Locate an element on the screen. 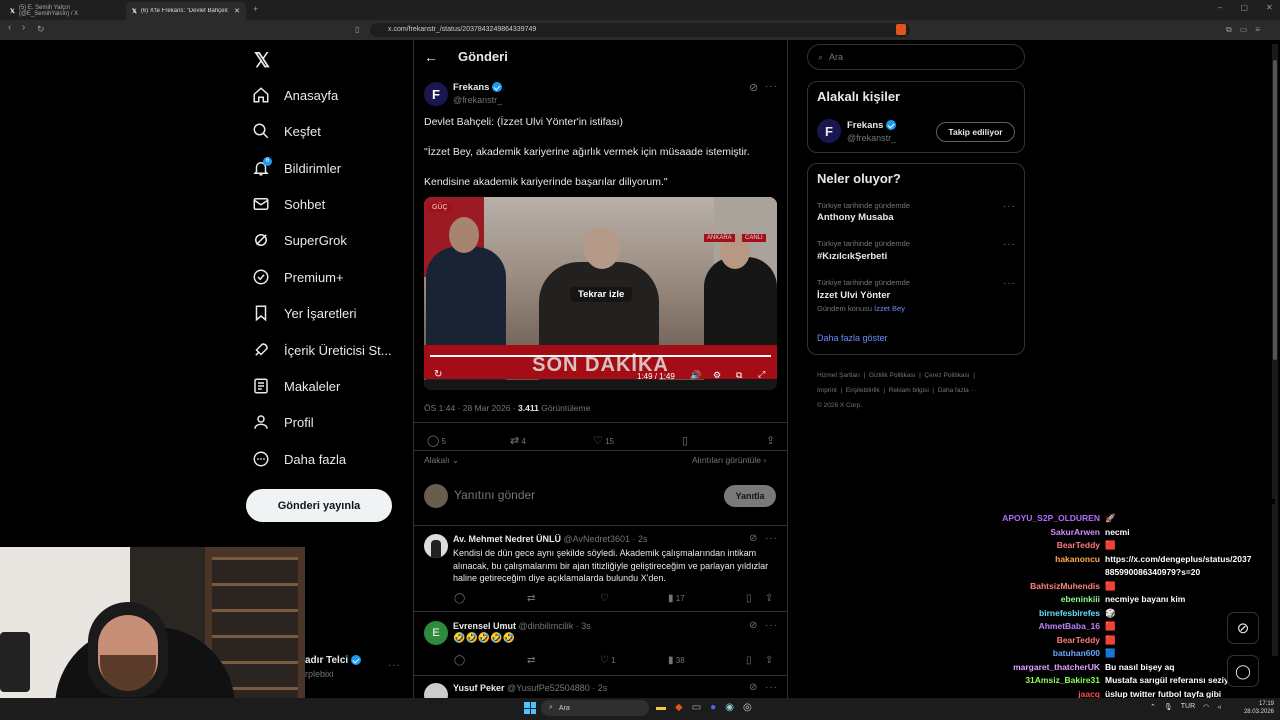  extensions-icon: ⧉ is located at coordinates (1229, 30).